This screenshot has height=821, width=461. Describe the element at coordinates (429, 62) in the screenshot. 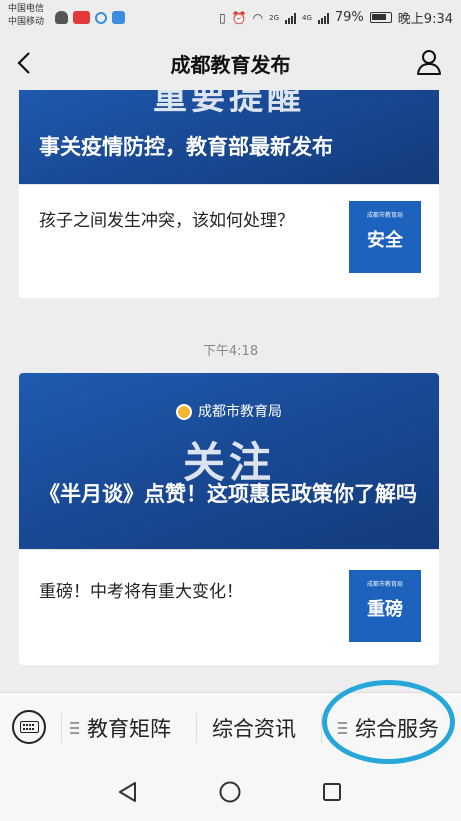

I see `profile-icon` at that location.